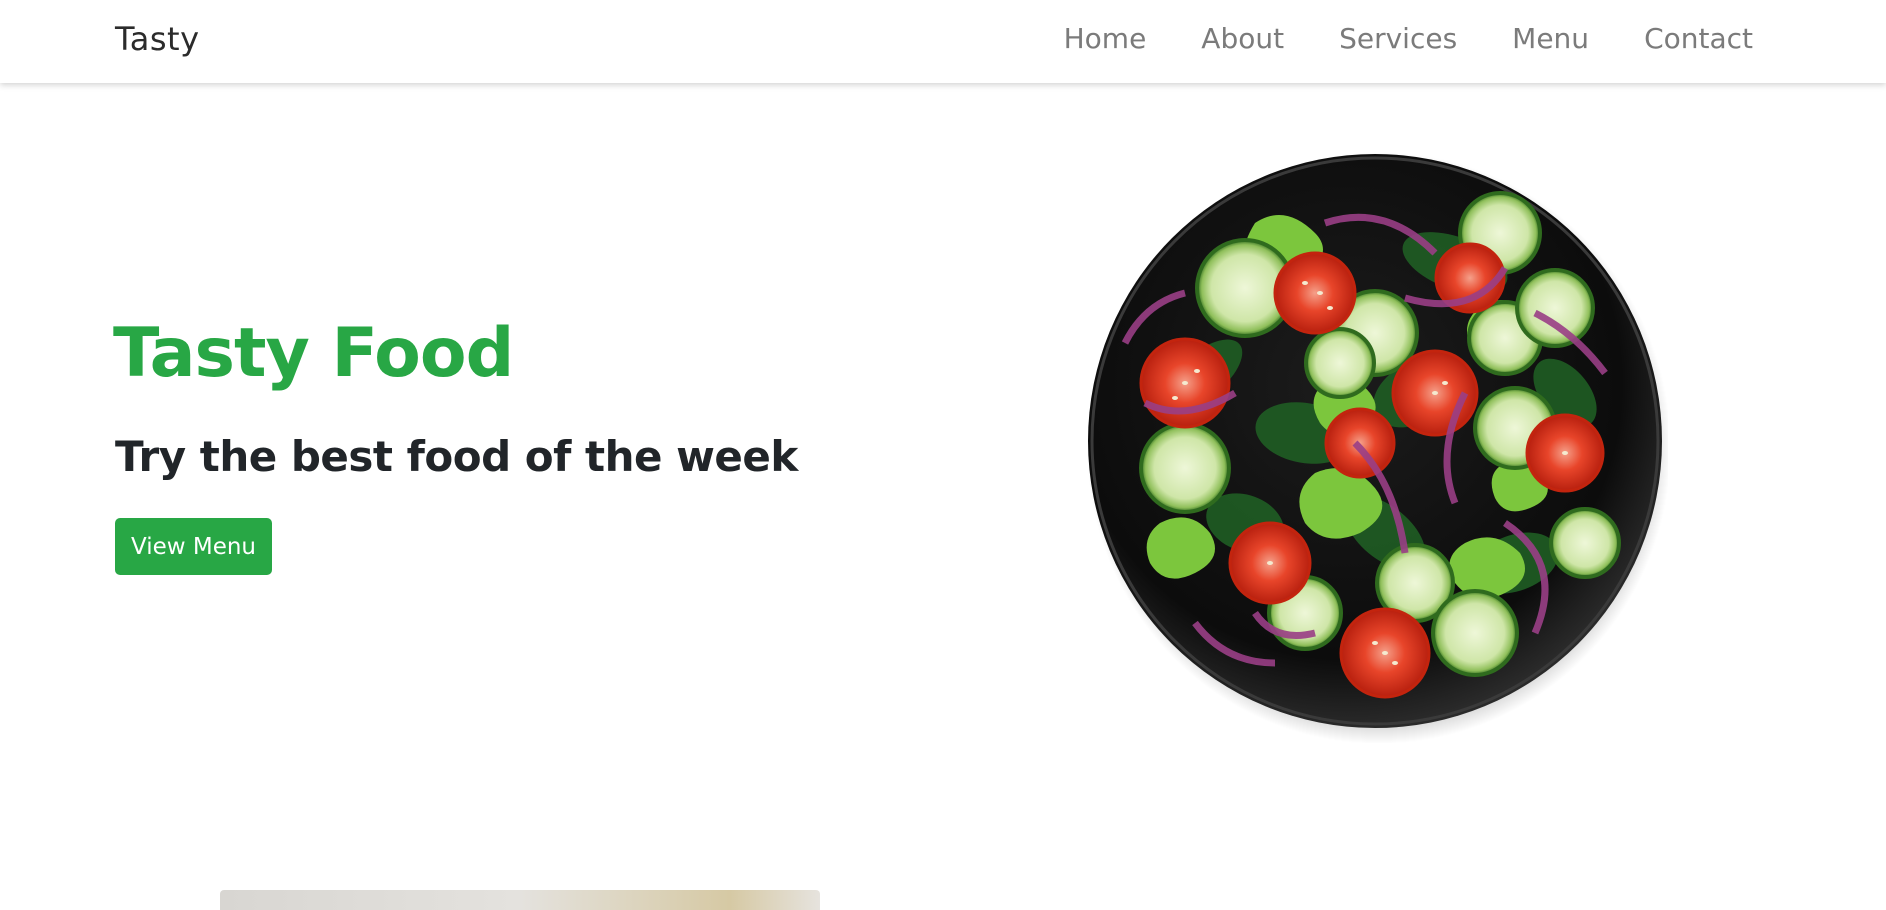  Describe the element at coordinates (456, 456) in the screenshot. I see `hero-subtitle: Try the best food of the week` at that location.